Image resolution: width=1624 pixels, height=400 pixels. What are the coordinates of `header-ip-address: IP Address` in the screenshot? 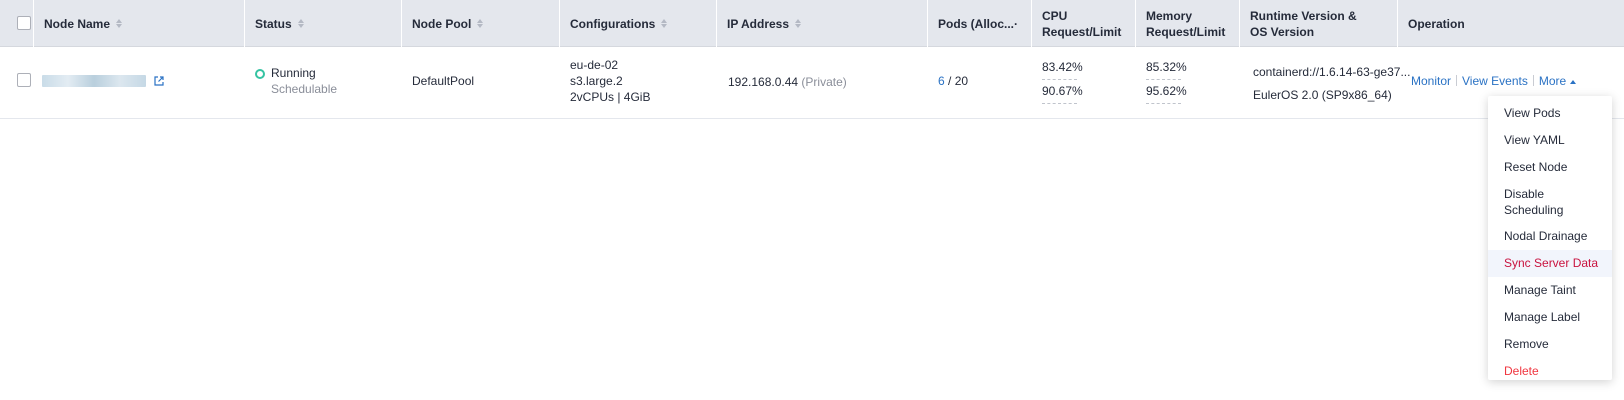 It's located at (822, 23).